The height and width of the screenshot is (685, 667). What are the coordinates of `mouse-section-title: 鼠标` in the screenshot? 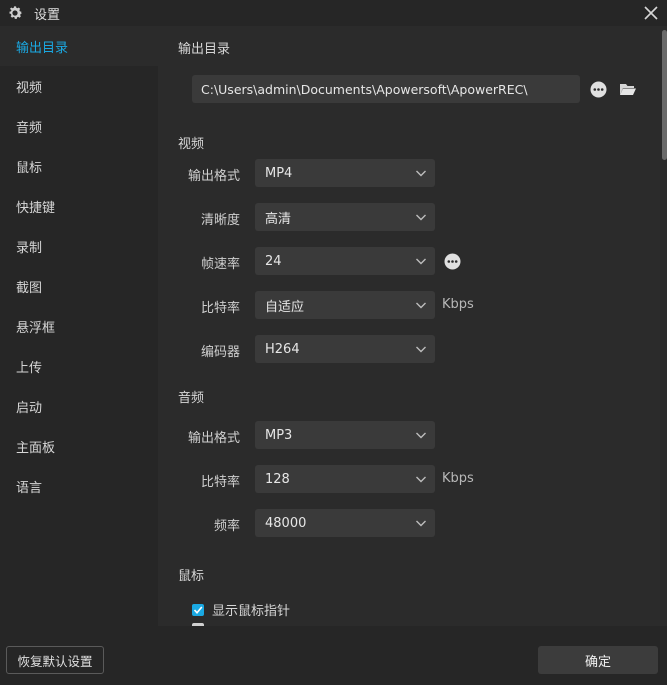 It's located at (191, 576).